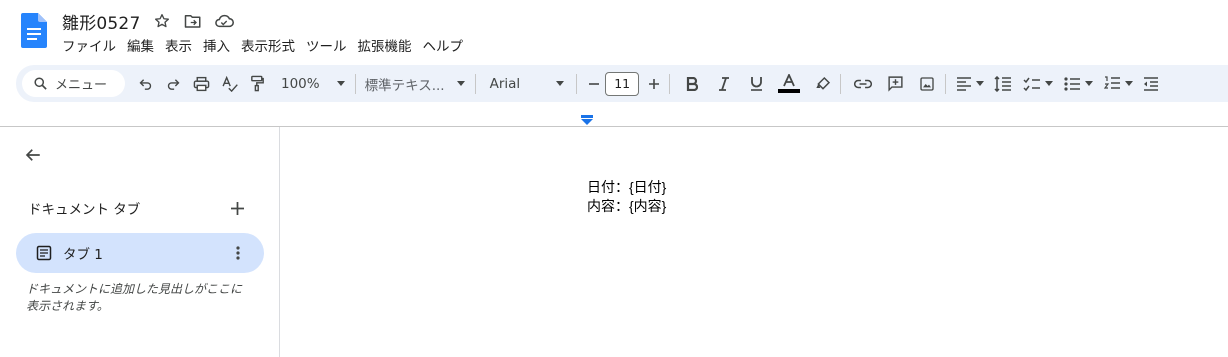 This screenshot has width=1228, height=357. I want to click on align-dropdown, so click(970, 84).